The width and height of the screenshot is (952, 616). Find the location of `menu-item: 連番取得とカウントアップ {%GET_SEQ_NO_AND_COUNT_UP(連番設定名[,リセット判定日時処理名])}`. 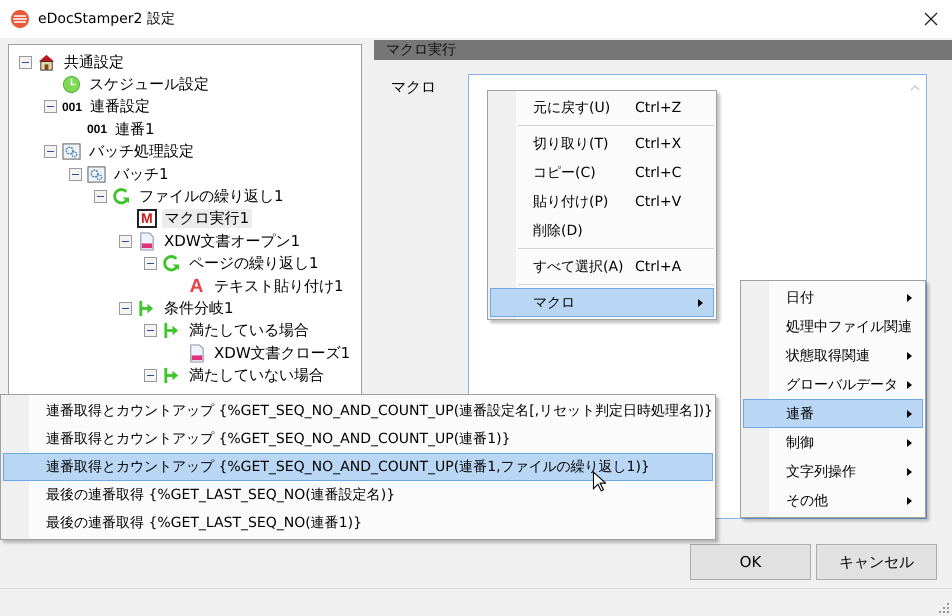

menu-item: 連番取得とカウントアップ {%GET_SEQ_NO_AND_COUNT_UP(連番設定名[,リセット判定日時処理名])} is located at coordinates (358, 411).